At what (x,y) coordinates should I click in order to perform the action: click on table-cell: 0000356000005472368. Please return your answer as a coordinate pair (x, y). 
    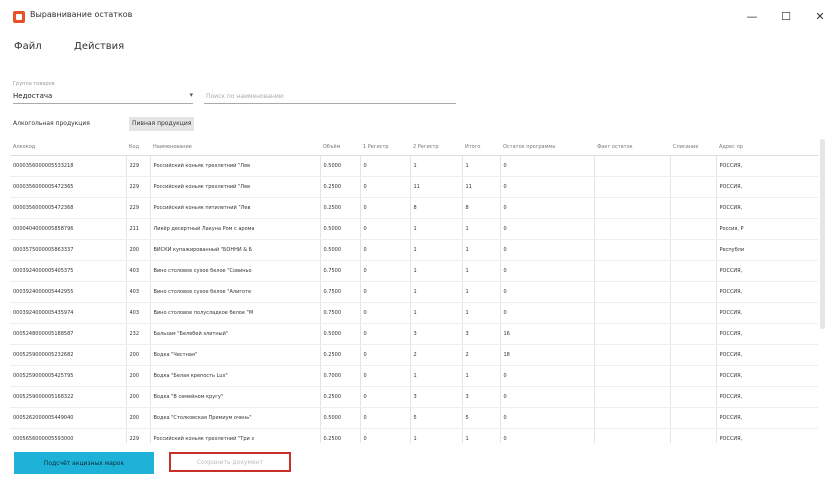
    Looking at the image, I should click on (68, 208).